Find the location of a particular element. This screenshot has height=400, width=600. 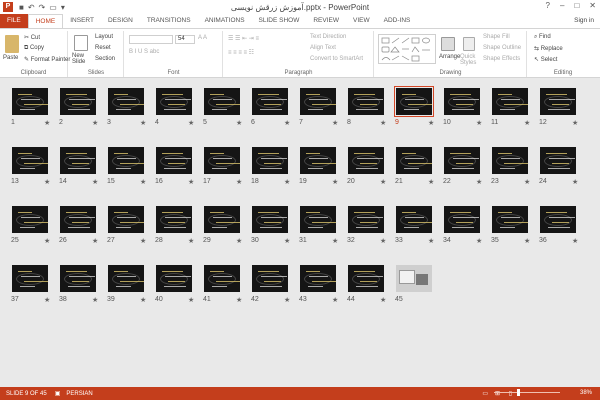

arrange-icon is located at coordinates (448, 44).